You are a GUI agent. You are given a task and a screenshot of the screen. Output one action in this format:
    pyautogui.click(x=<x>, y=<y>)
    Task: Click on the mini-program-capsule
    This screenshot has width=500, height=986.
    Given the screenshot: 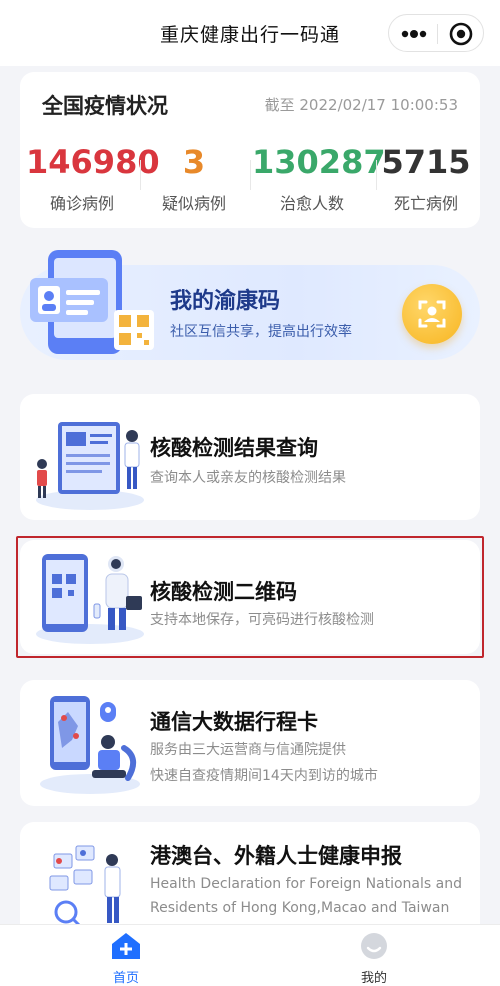 What is the action you would take?
    pyautogui.click(x=436, y=33)
    